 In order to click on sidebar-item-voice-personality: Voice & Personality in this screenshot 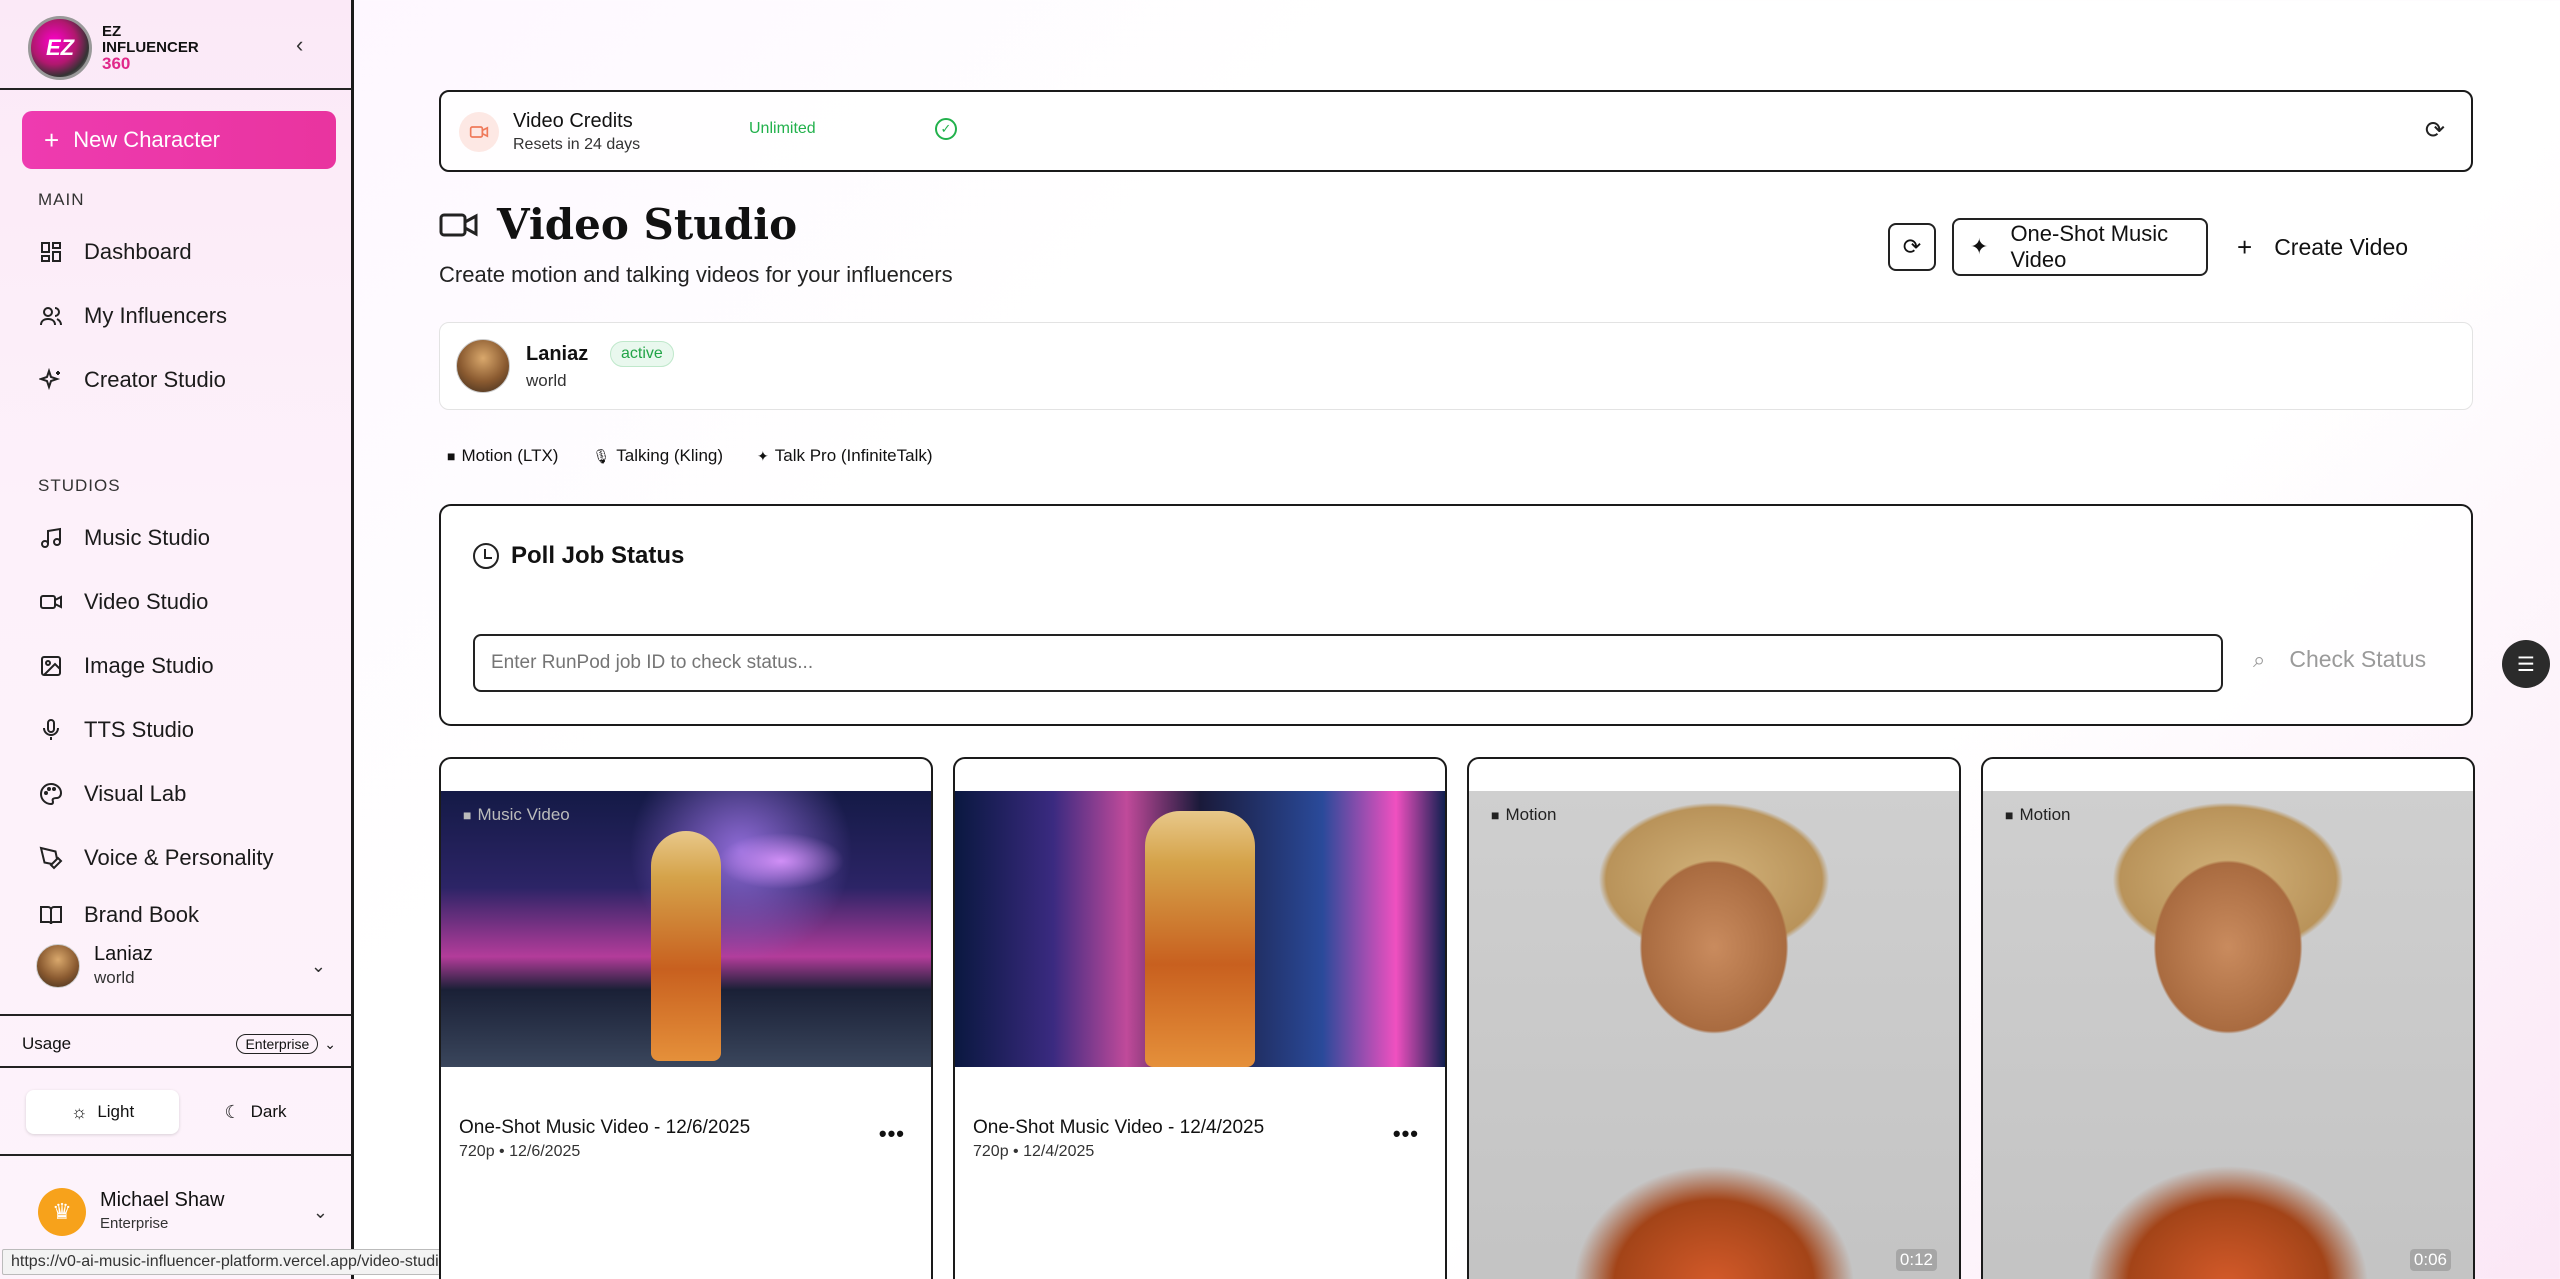, I will do `click(156, 858)`.